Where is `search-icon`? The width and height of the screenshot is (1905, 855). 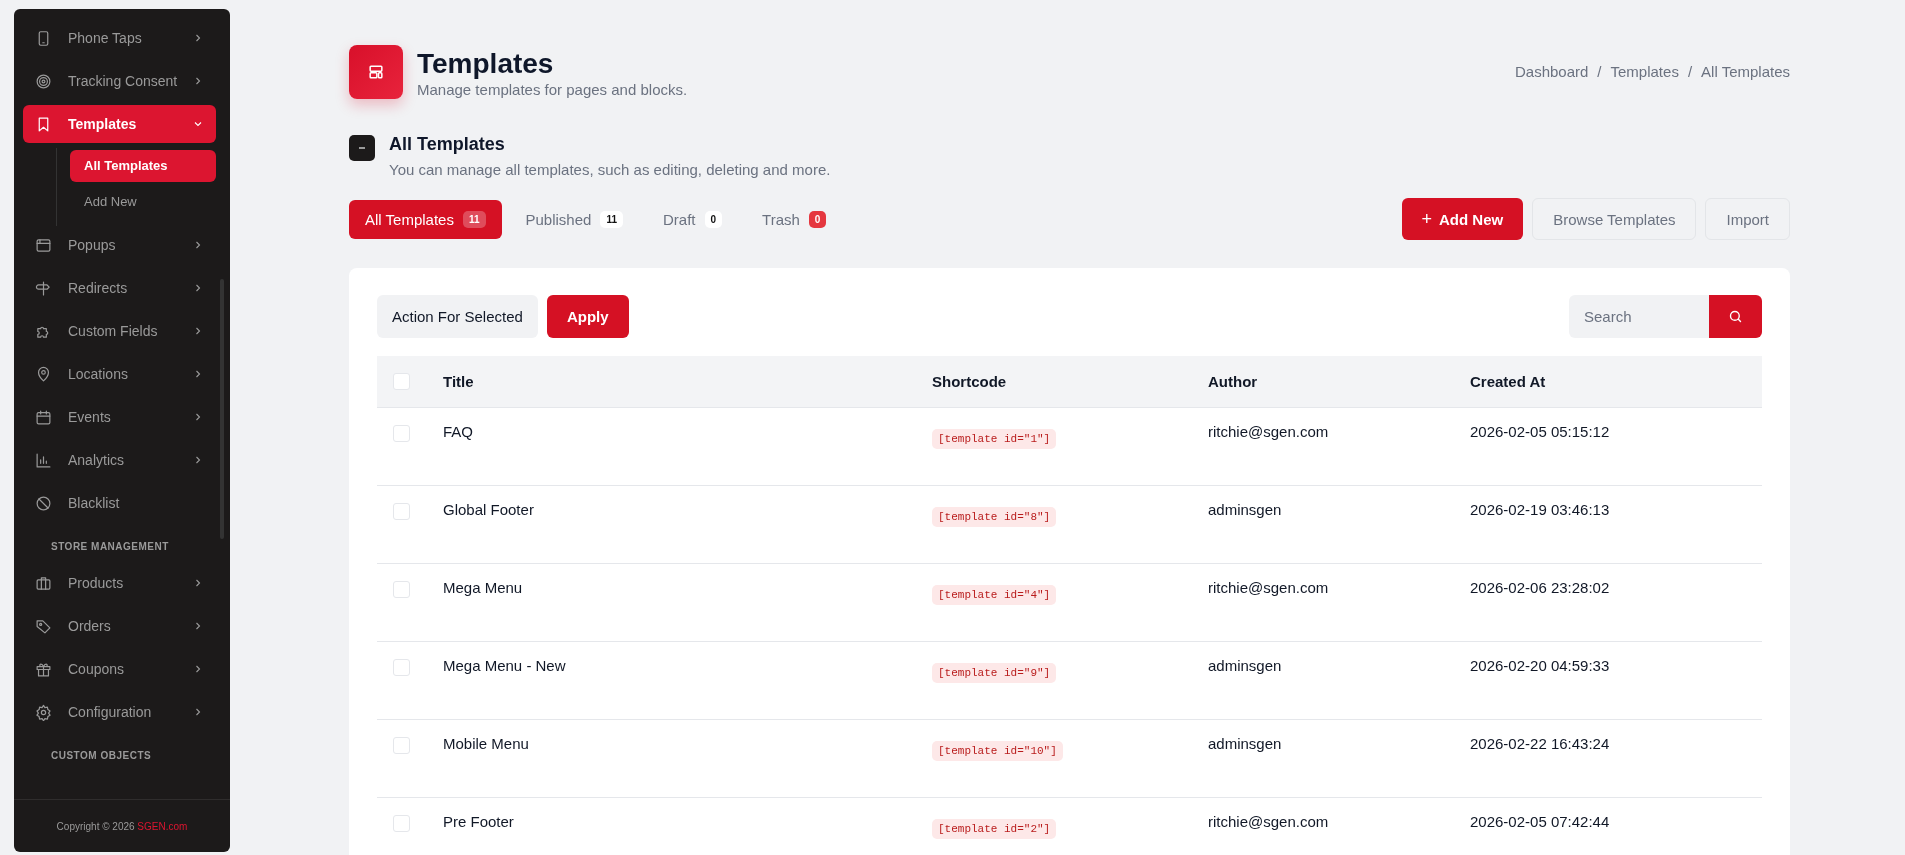 search-icon is located at coordinates (1735, 316).